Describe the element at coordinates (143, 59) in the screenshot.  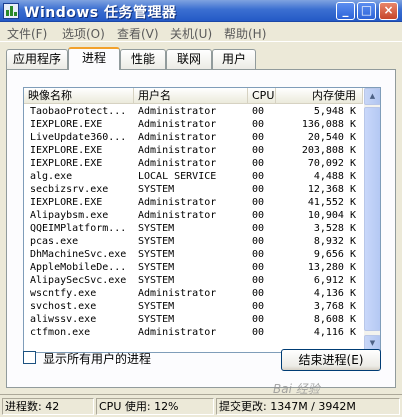
I see `tab-performance: 性能` at that location.